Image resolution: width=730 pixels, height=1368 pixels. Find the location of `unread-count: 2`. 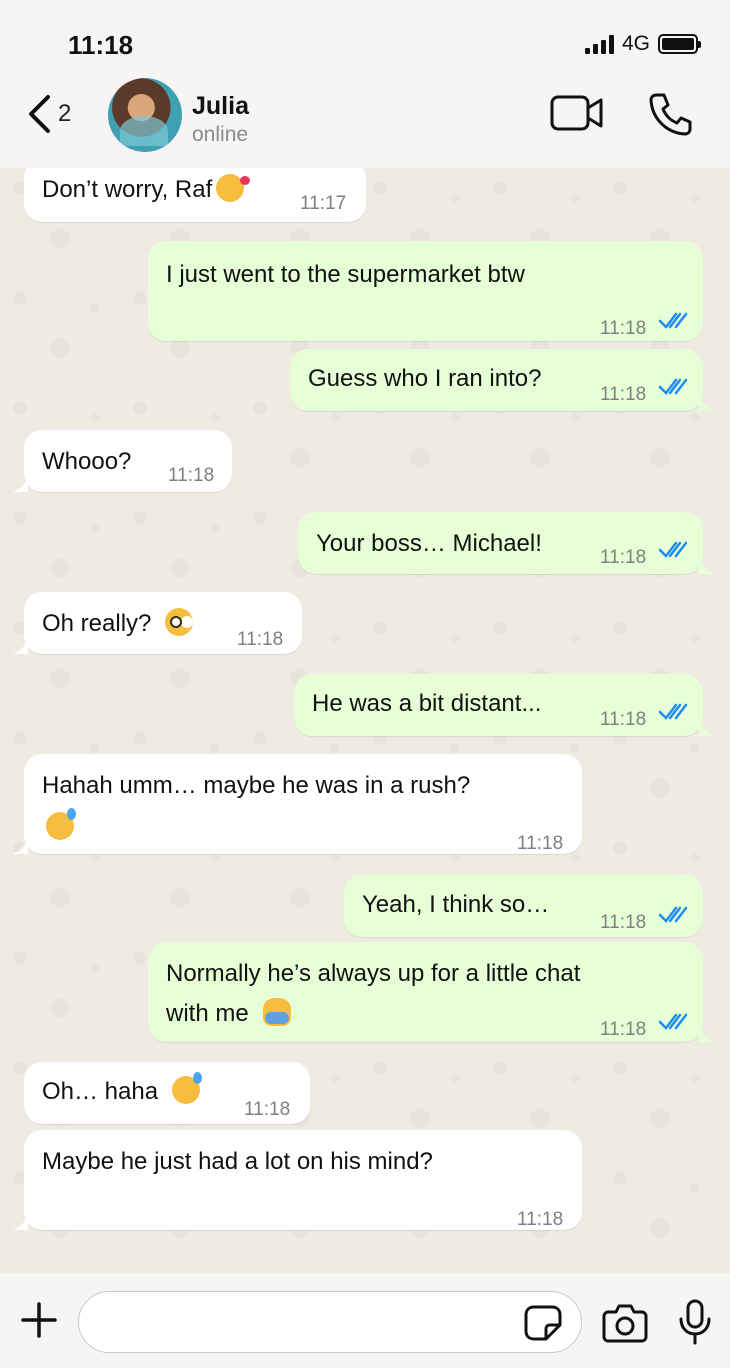

unread-count: 2 is located at coordinates (65, 113).